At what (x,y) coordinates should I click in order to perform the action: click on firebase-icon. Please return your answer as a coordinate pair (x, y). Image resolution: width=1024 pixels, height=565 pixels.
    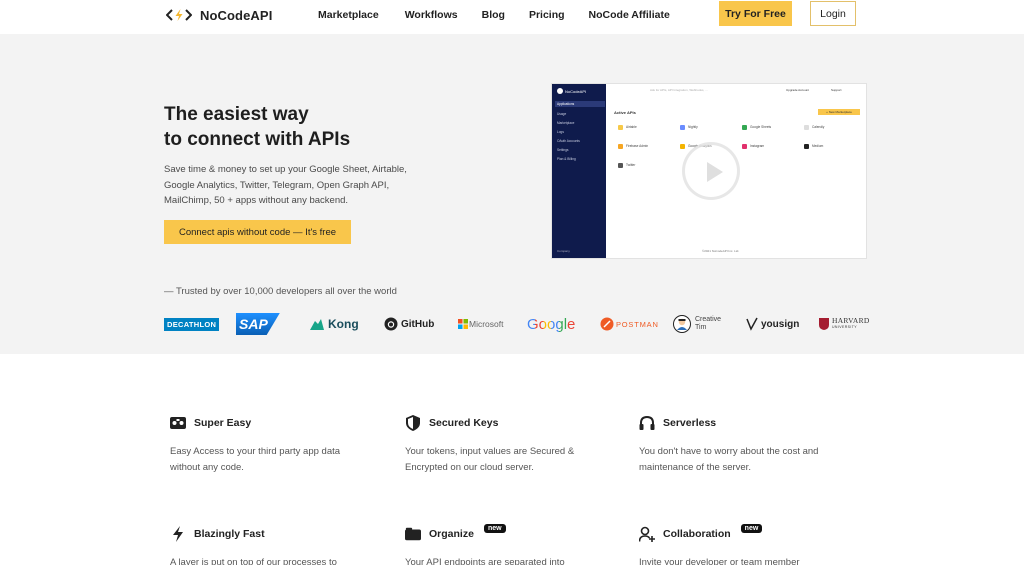
    Looking at the image, I should click on (620, 146).